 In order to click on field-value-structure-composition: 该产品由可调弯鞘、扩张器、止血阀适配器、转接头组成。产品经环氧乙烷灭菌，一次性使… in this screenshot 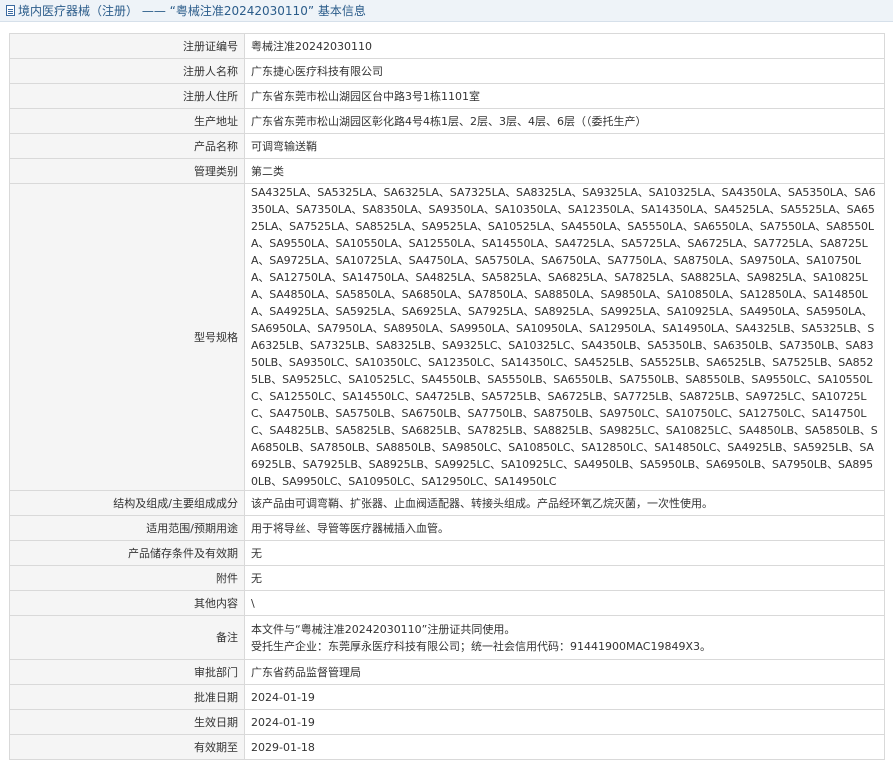, I will do `click(564, 503)`.